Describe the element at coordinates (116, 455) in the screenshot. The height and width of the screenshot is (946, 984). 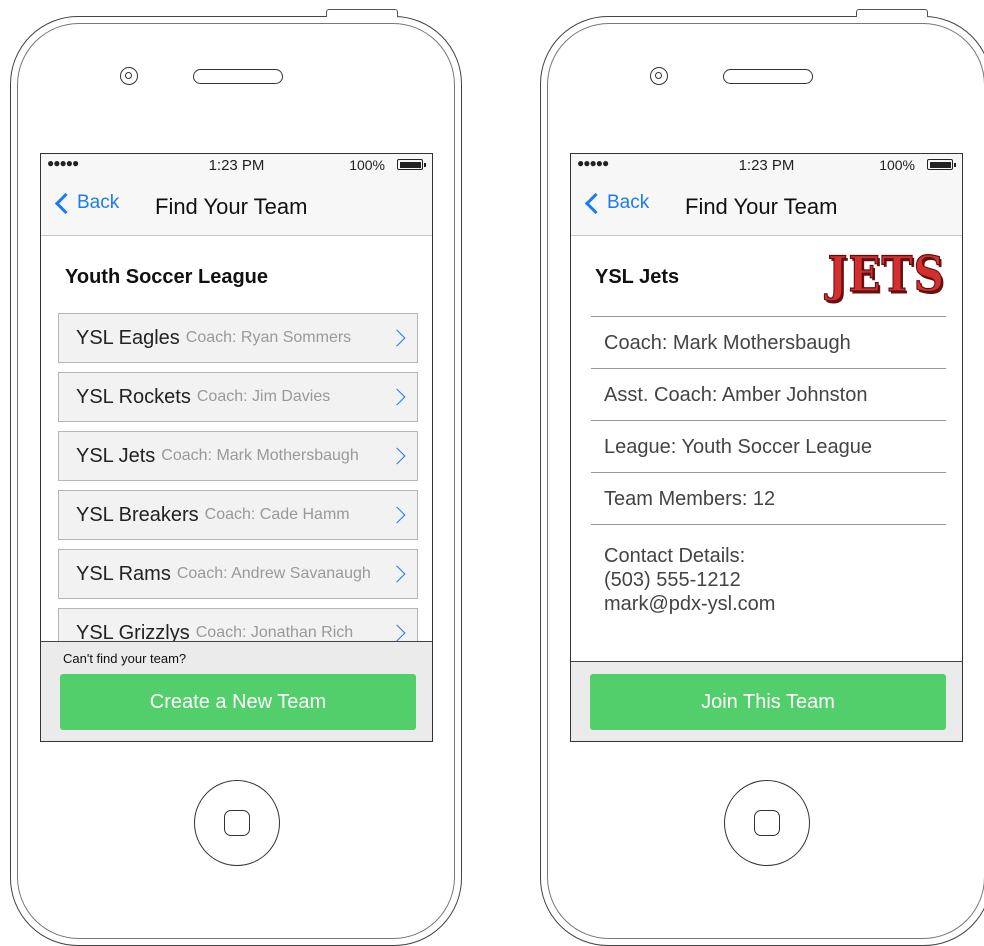
I see `team-name: YSL Jets` at that location.